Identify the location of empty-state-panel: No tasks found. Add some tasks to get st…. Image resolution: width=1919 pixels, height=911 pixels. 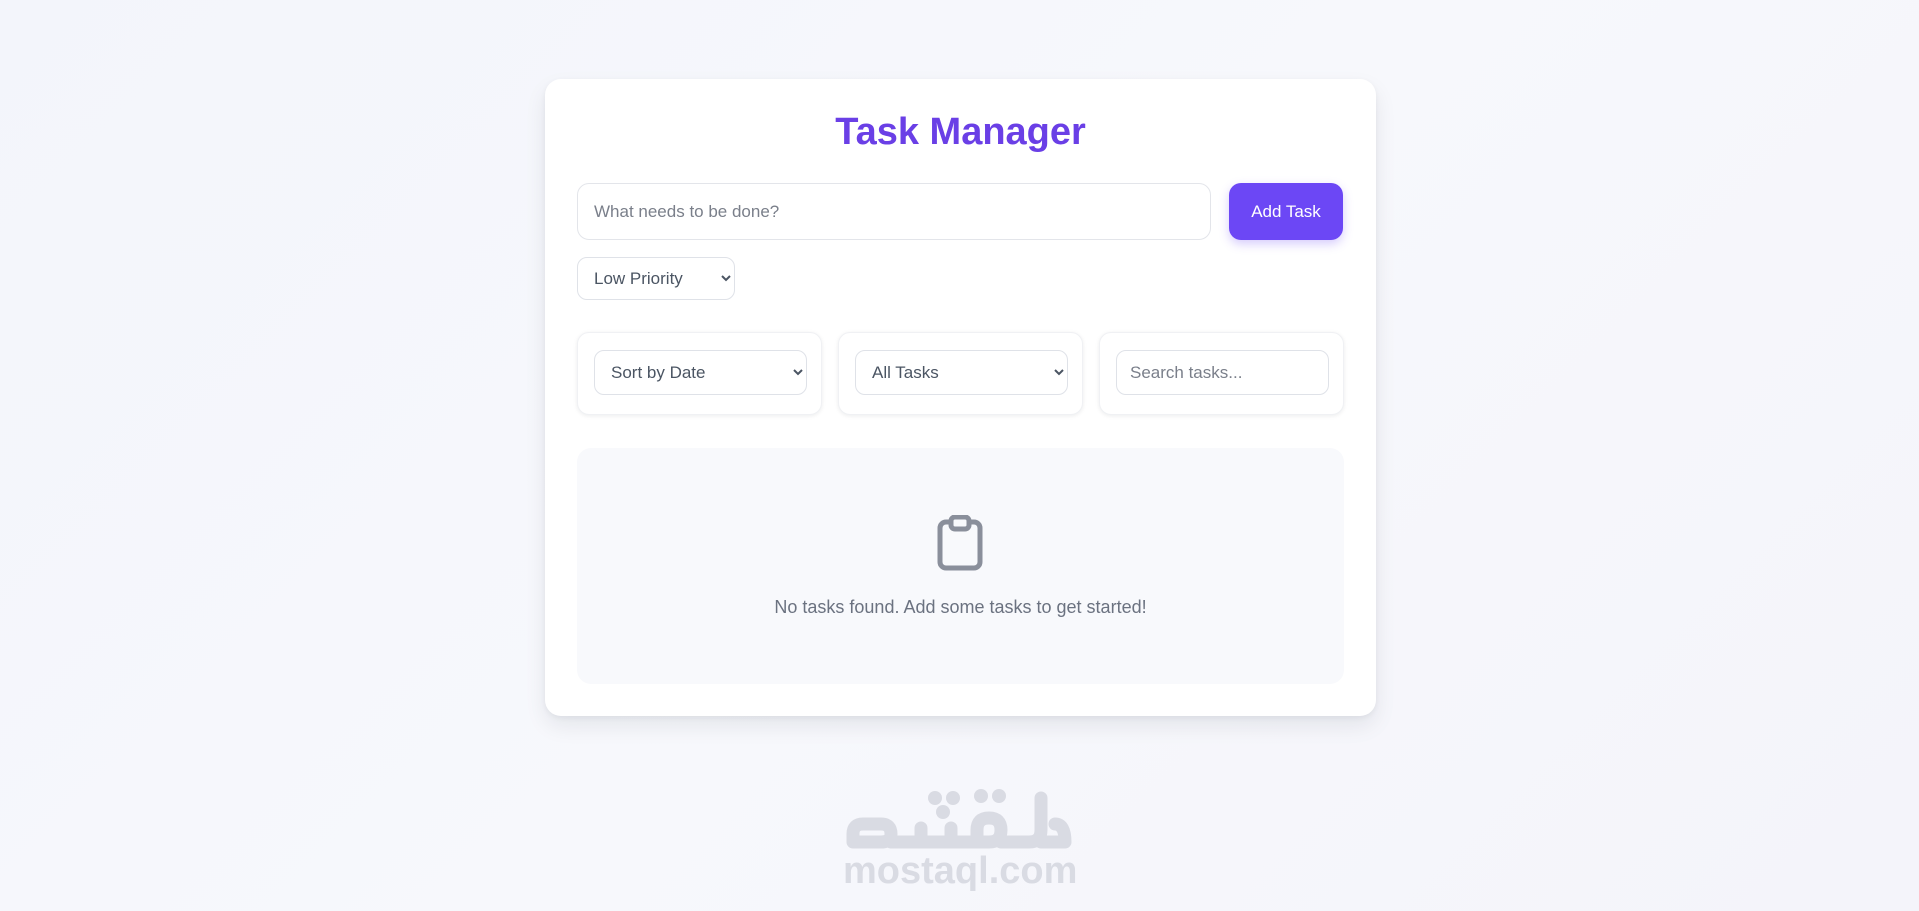
(960, 566).